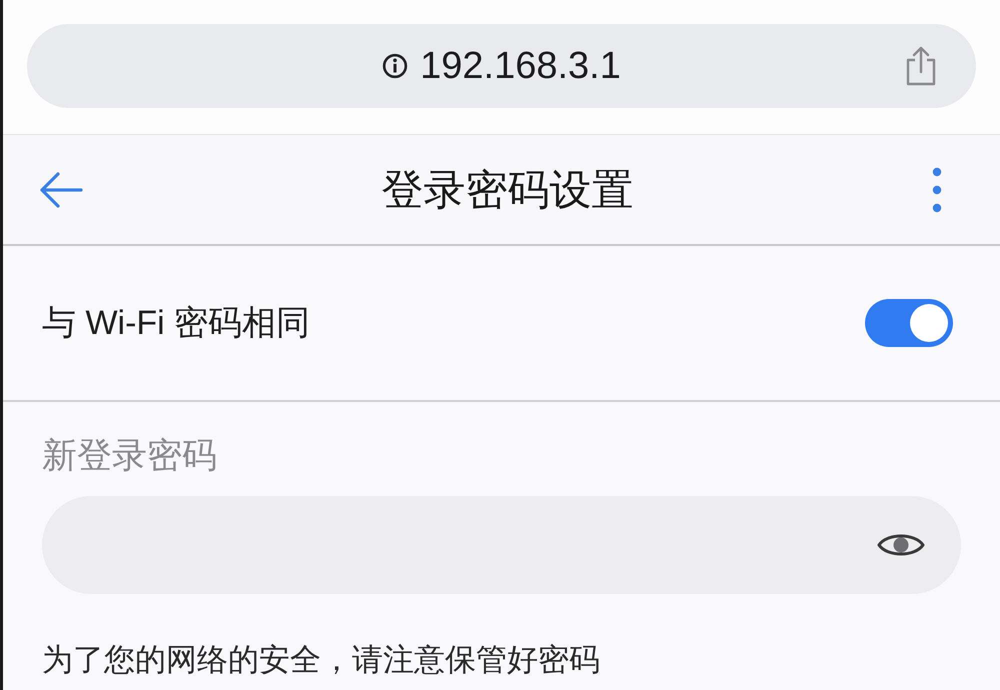 This screenshot has width=1000, height=690. Describe the element at coordinates (508, 189) in the screenshot. I see `page-title: 登录密码设置` at that location.